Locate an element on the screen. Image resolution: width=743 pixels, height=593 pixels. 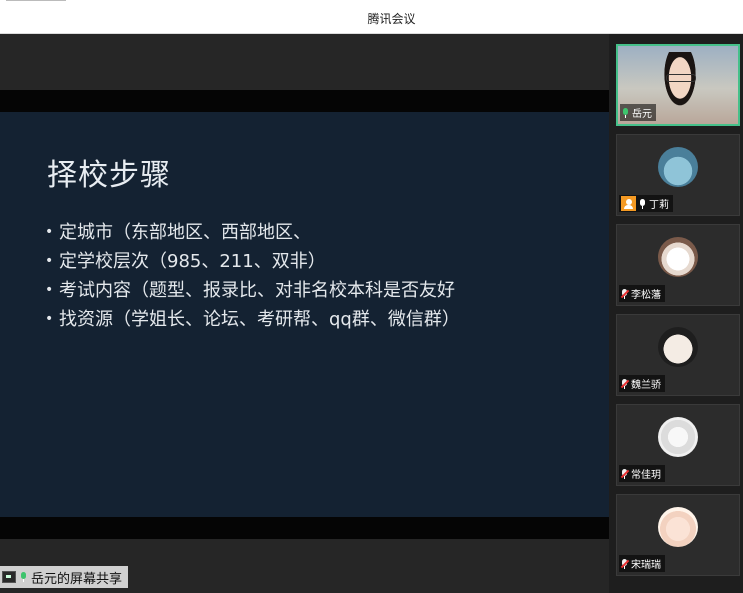
participant-name: 岳元 is located at coordinates (642, 114).